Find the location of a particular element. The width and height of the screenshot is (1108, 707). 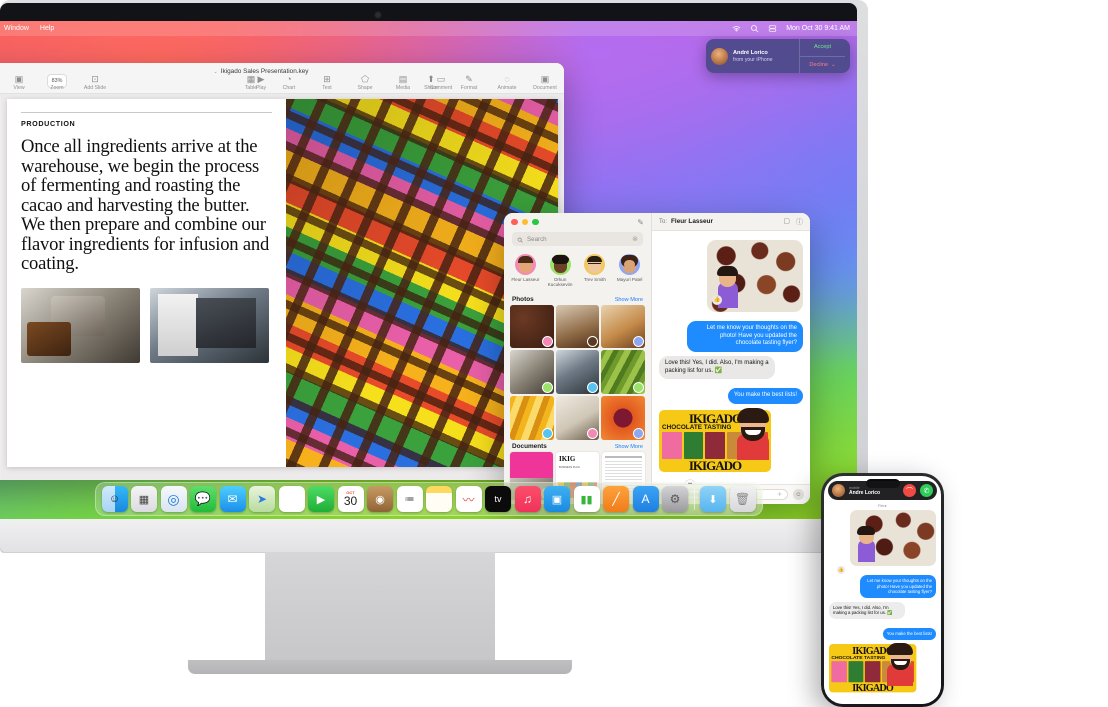

iphone-call-banner: mobile Andre Lorico ⌒ ✆ is located at coordinates (882, 490).